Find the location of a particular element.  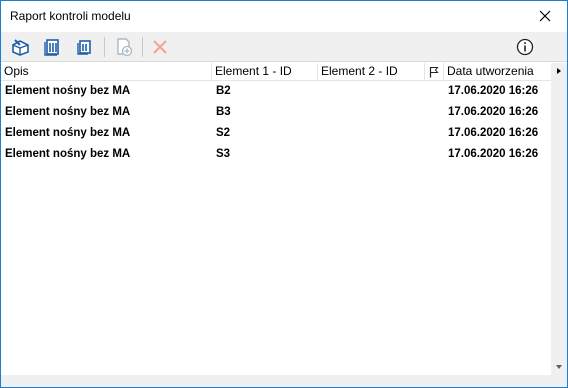

cell-element1: S3 is located at coordinates (223, 154).